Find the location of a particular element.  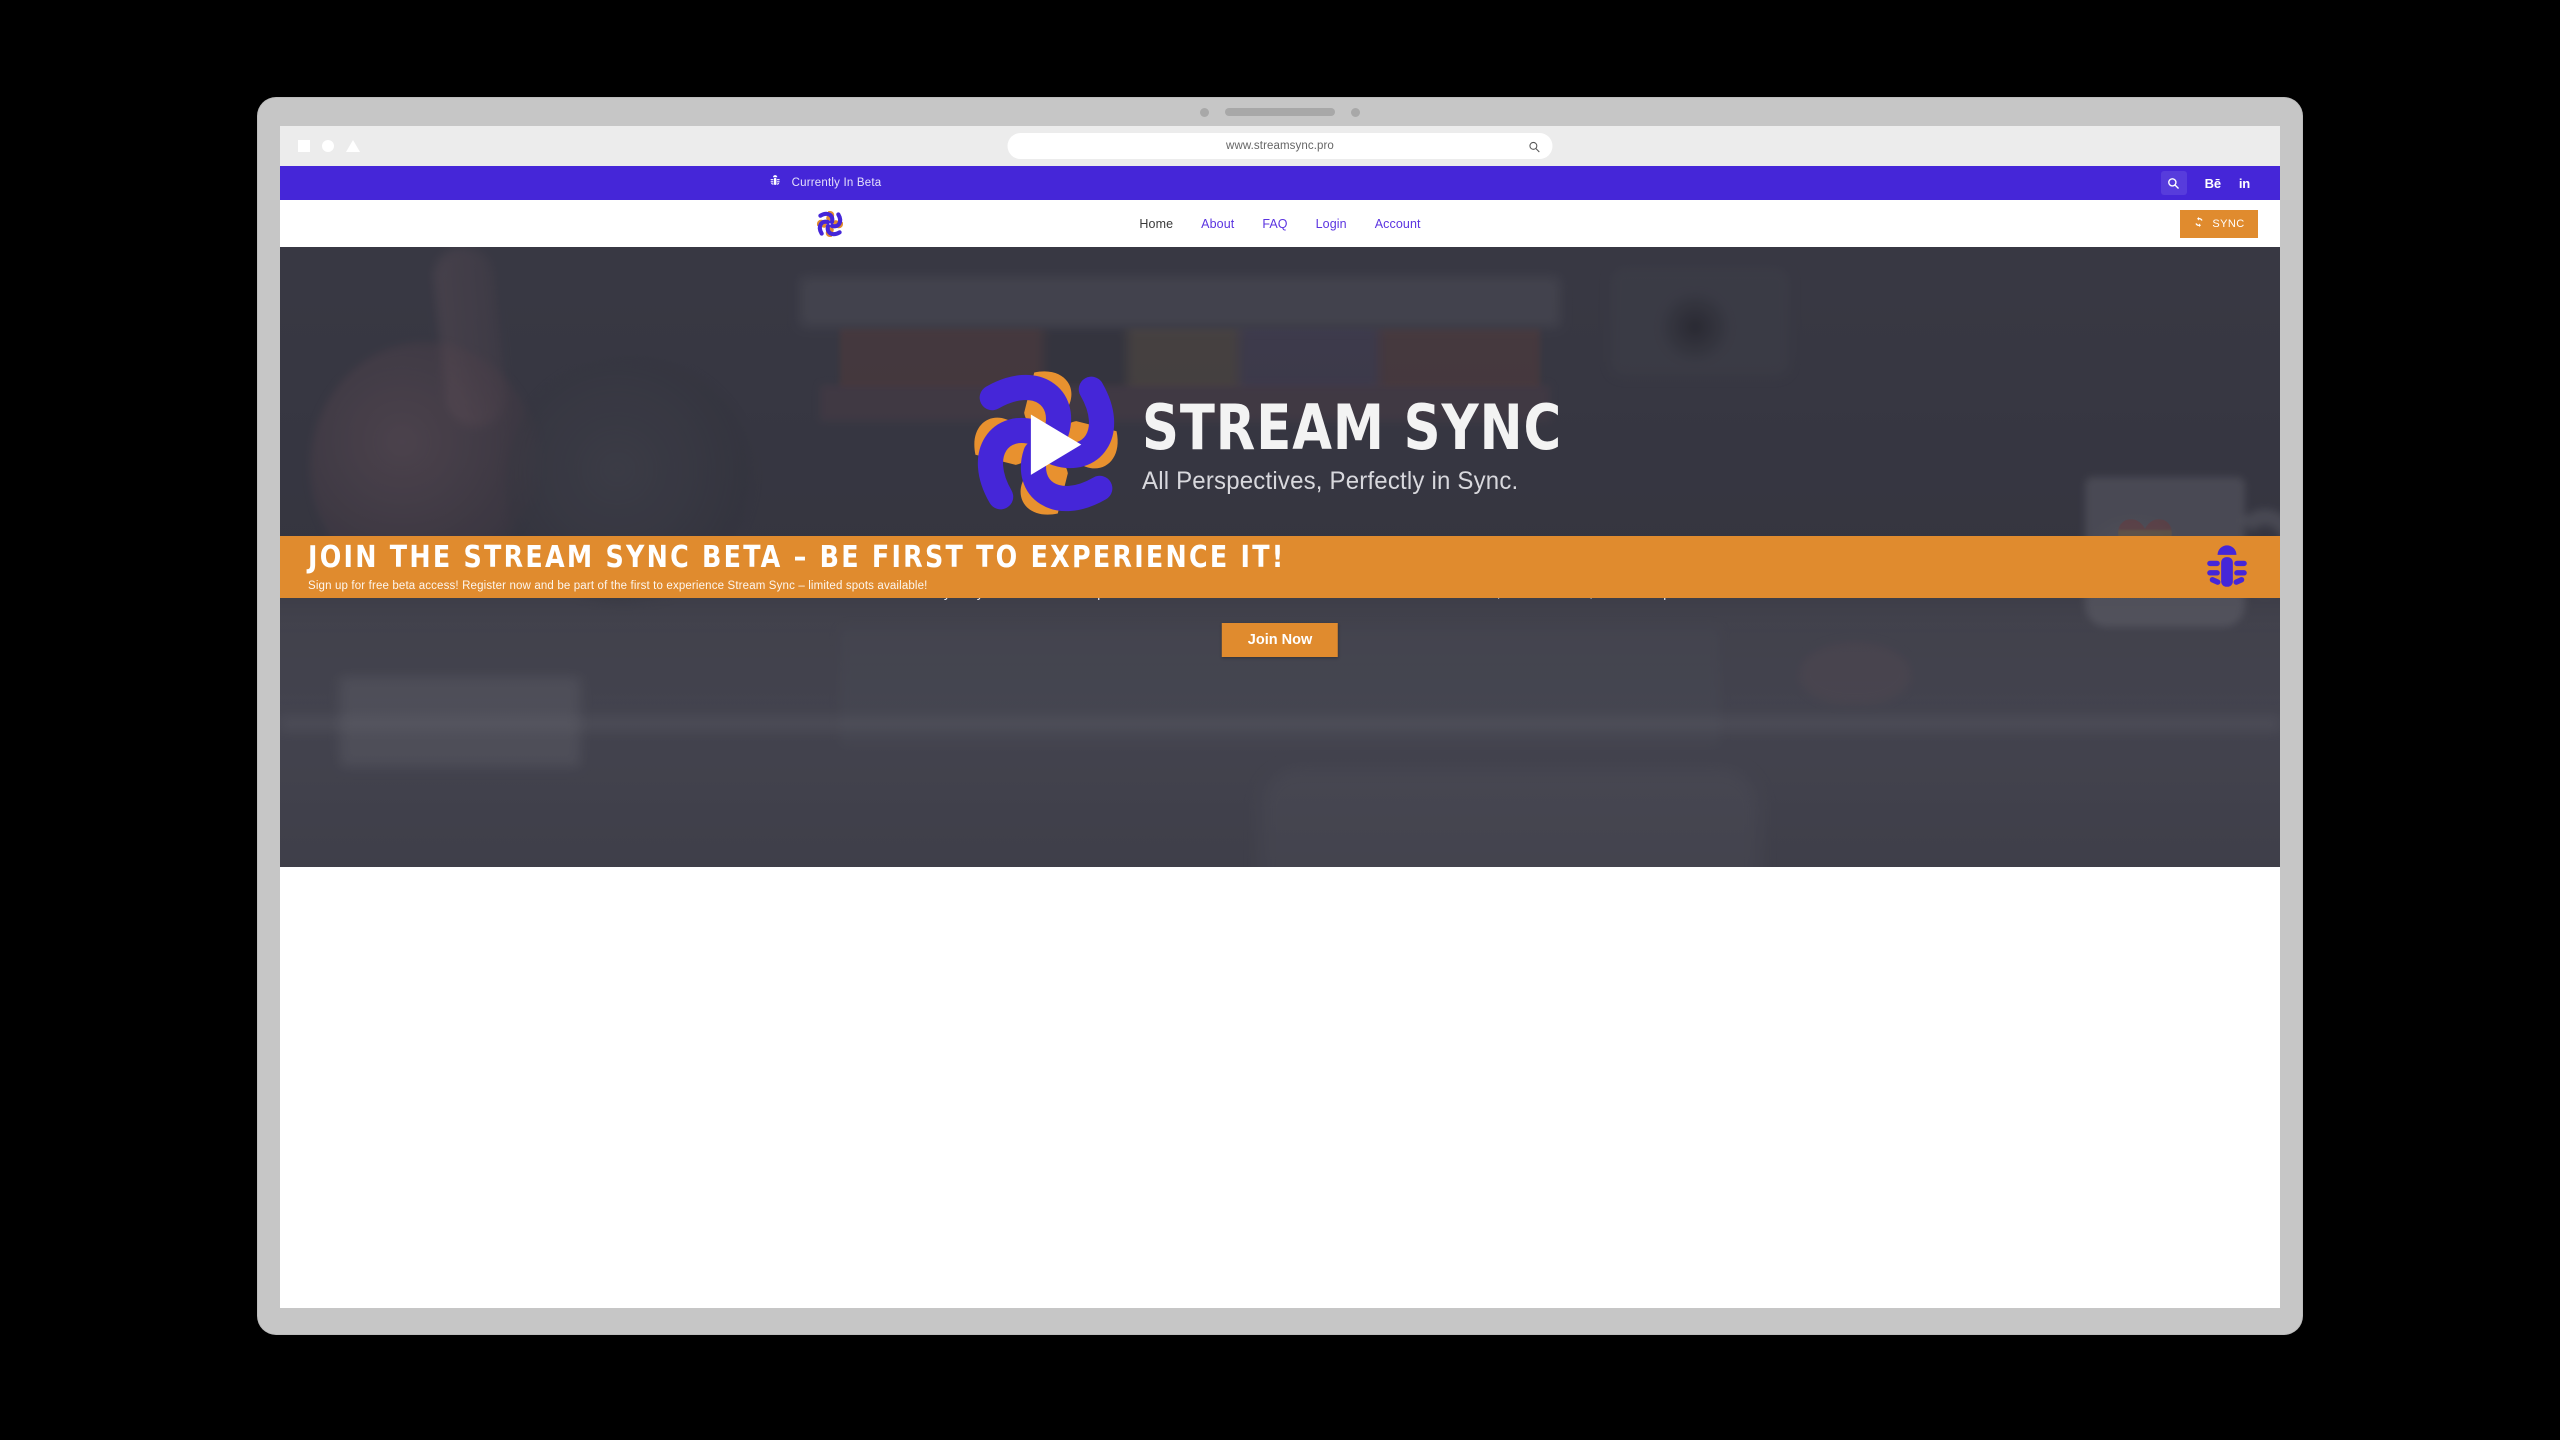

linkedin-icon: in is located at coordinates (2244, 183).